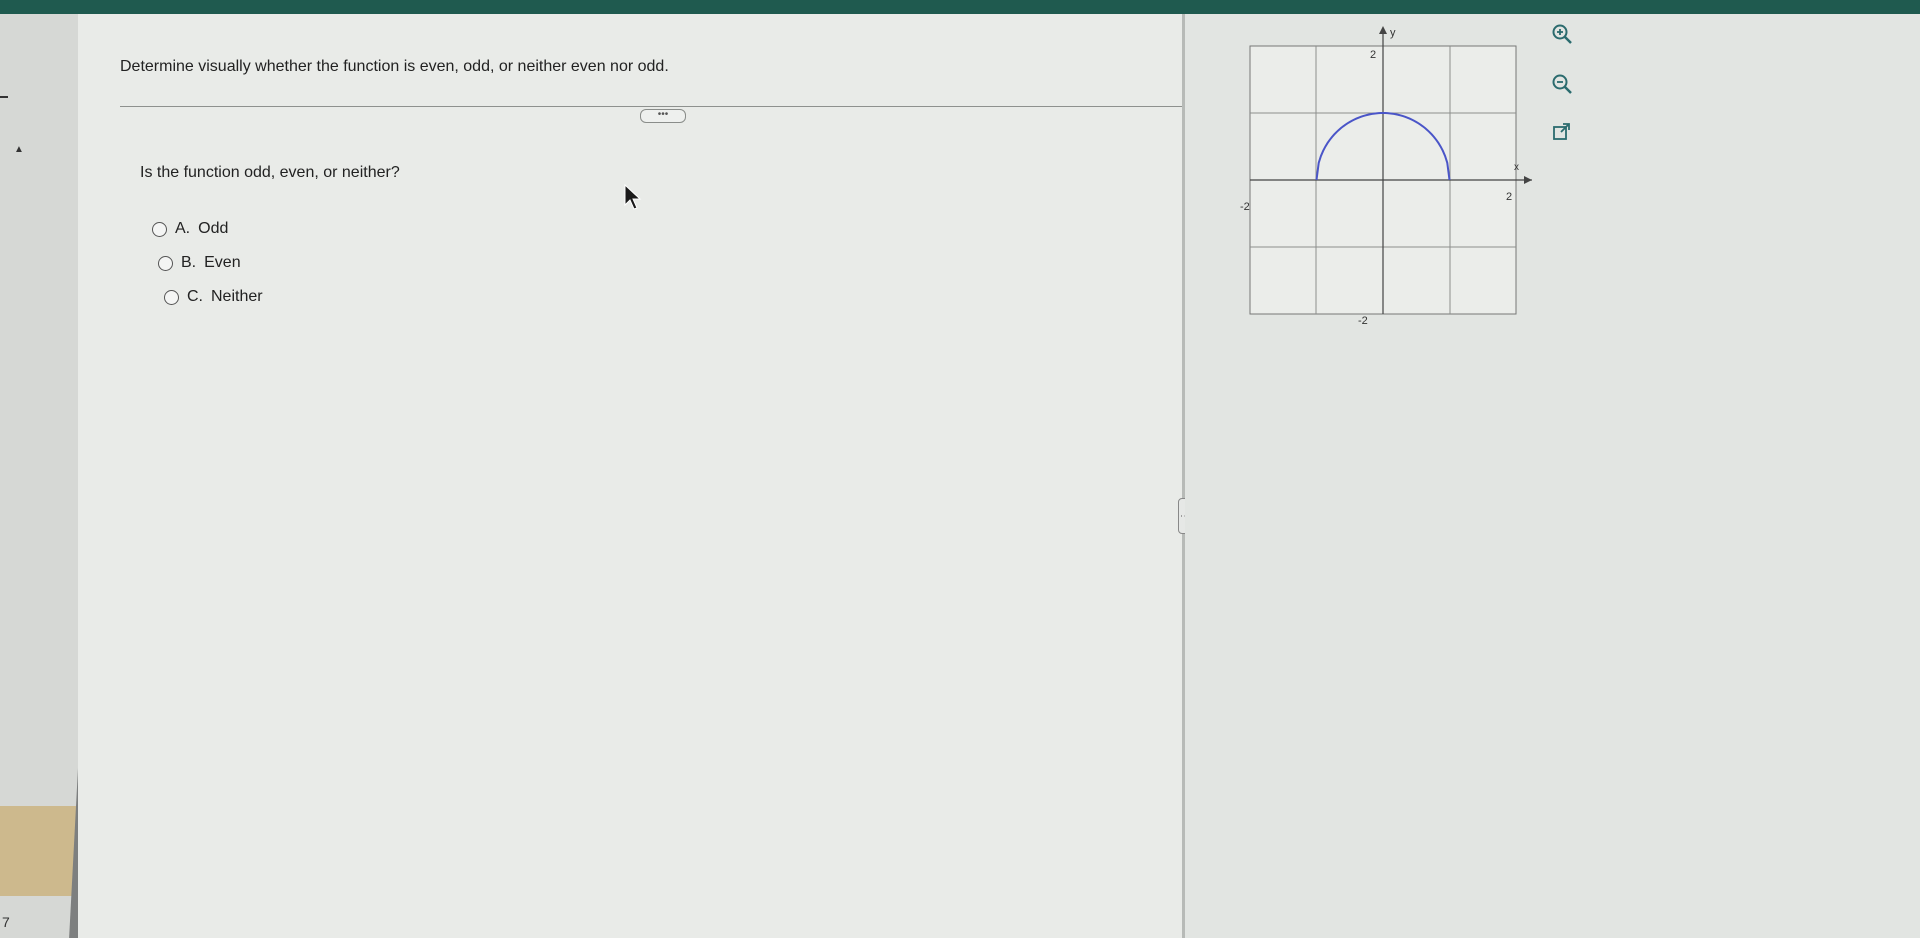  Describe the element at coordinates (1393, 33) in the screenshot. I see `y-axis-label: y` at that location.